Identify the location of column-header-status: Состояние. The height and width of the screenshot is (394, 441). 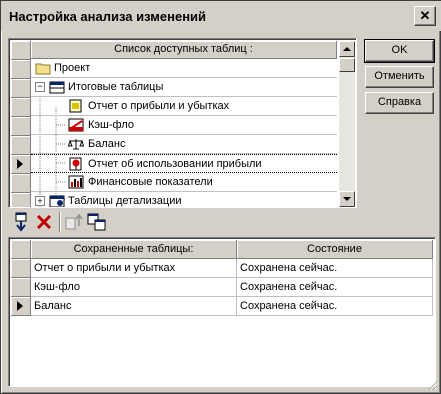
(335, 249).